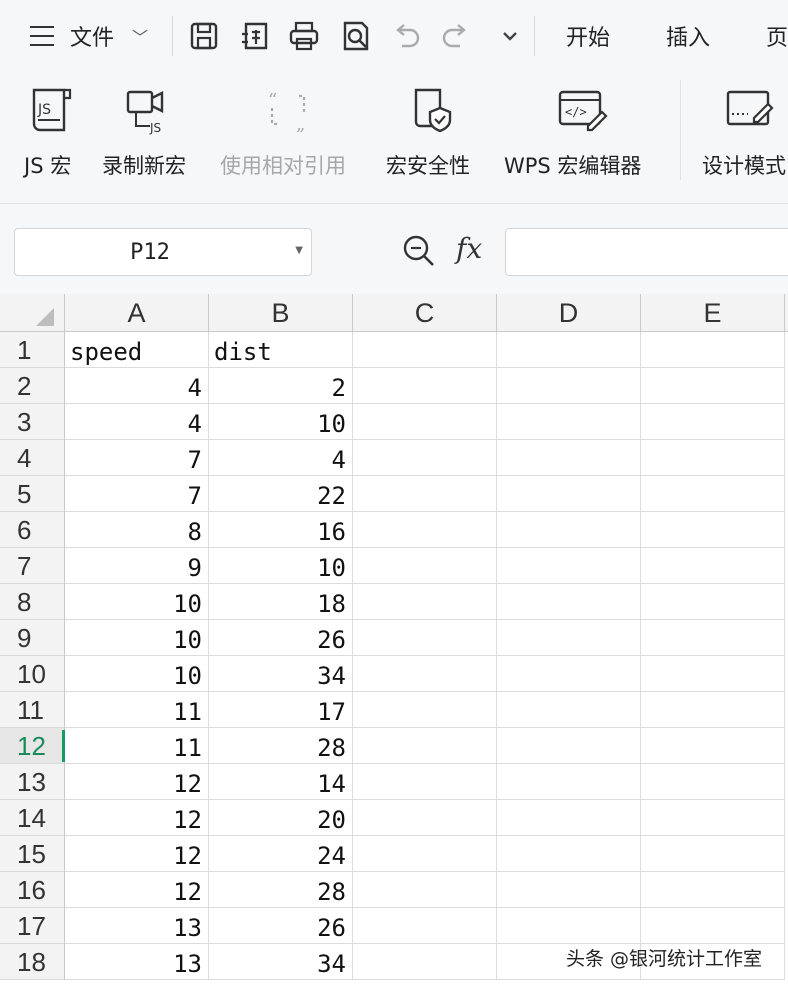 Image resolution: width=788 pixels, height=986 pixels. I want to click on save-icon, so click(204, 36).